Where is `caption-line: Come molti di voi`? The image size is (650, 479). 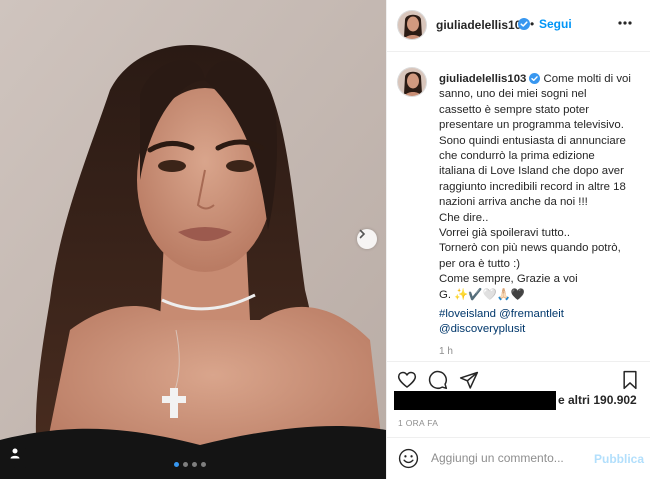 caption-line: Come molti di voi is located at coordinates (587, 79).